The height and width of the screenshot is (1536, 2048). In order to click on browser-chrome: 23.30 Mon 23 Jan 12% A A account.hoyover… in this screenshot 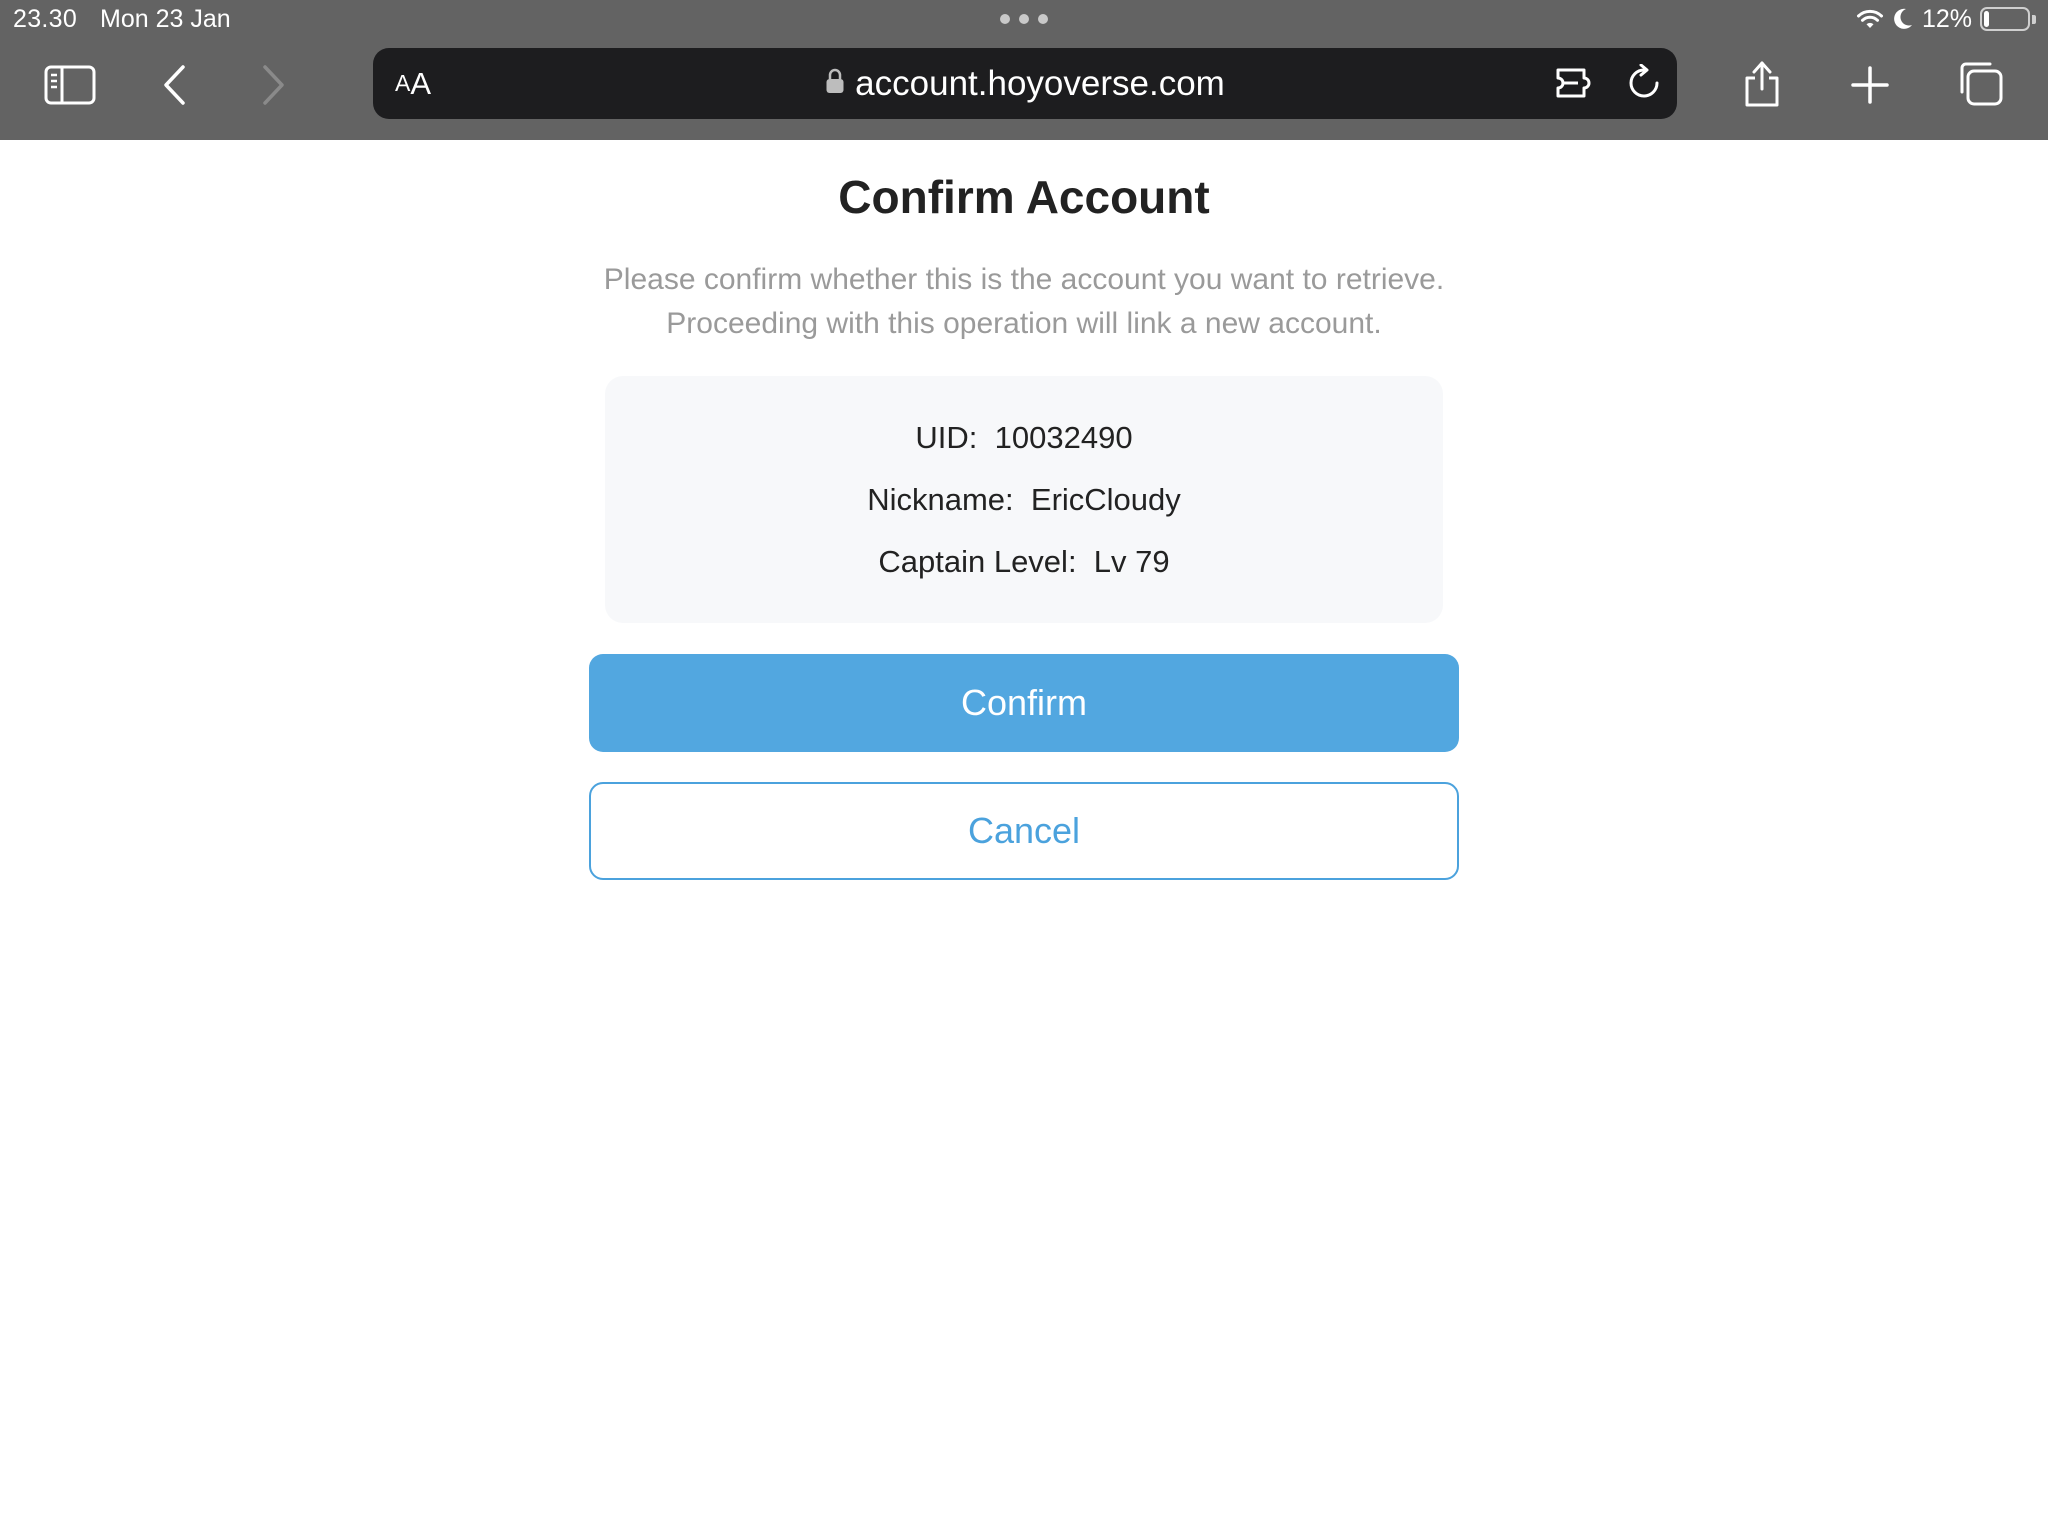, I will do `click(1024, 70)`.